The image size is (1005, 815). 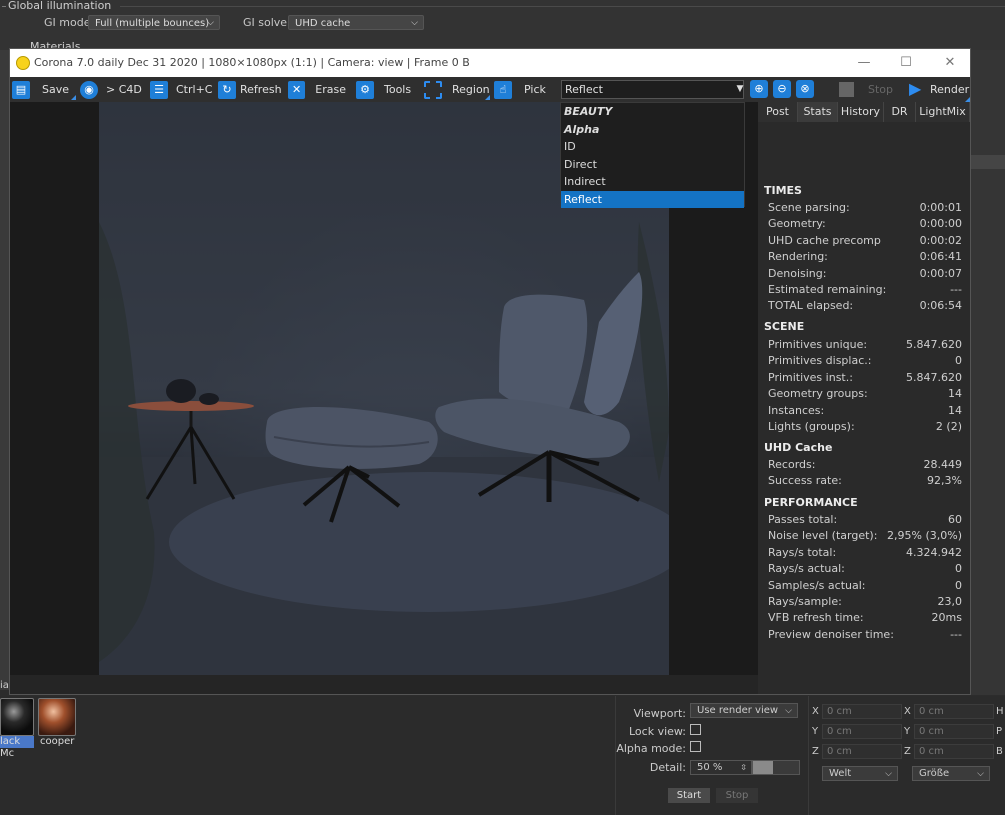 What do you see at coordinates (954, 731) in the screenshot?
I see `size-y-field: 0 cm` at bounding box center [954, 731].